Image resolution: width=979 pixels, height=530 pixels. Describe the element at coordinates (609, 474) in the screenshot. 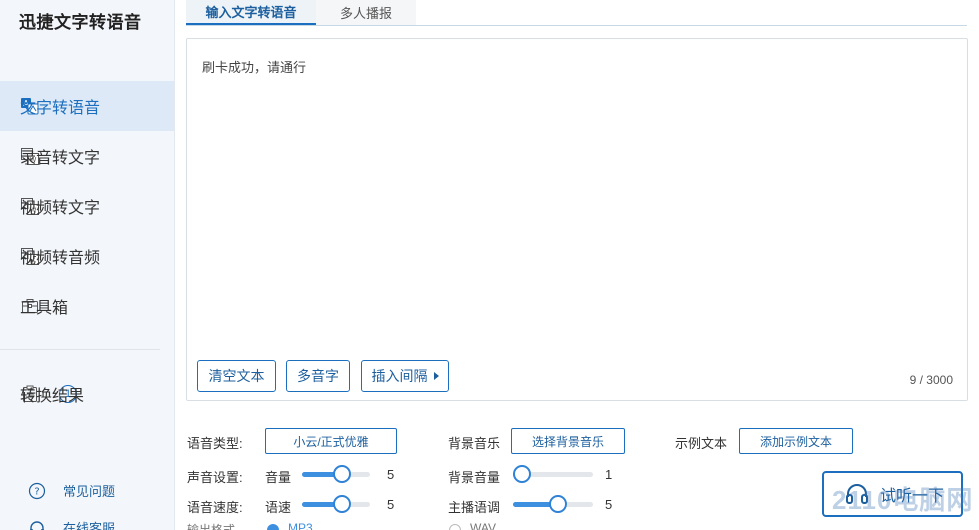

I see `bg-volume-value: 1` at that location.